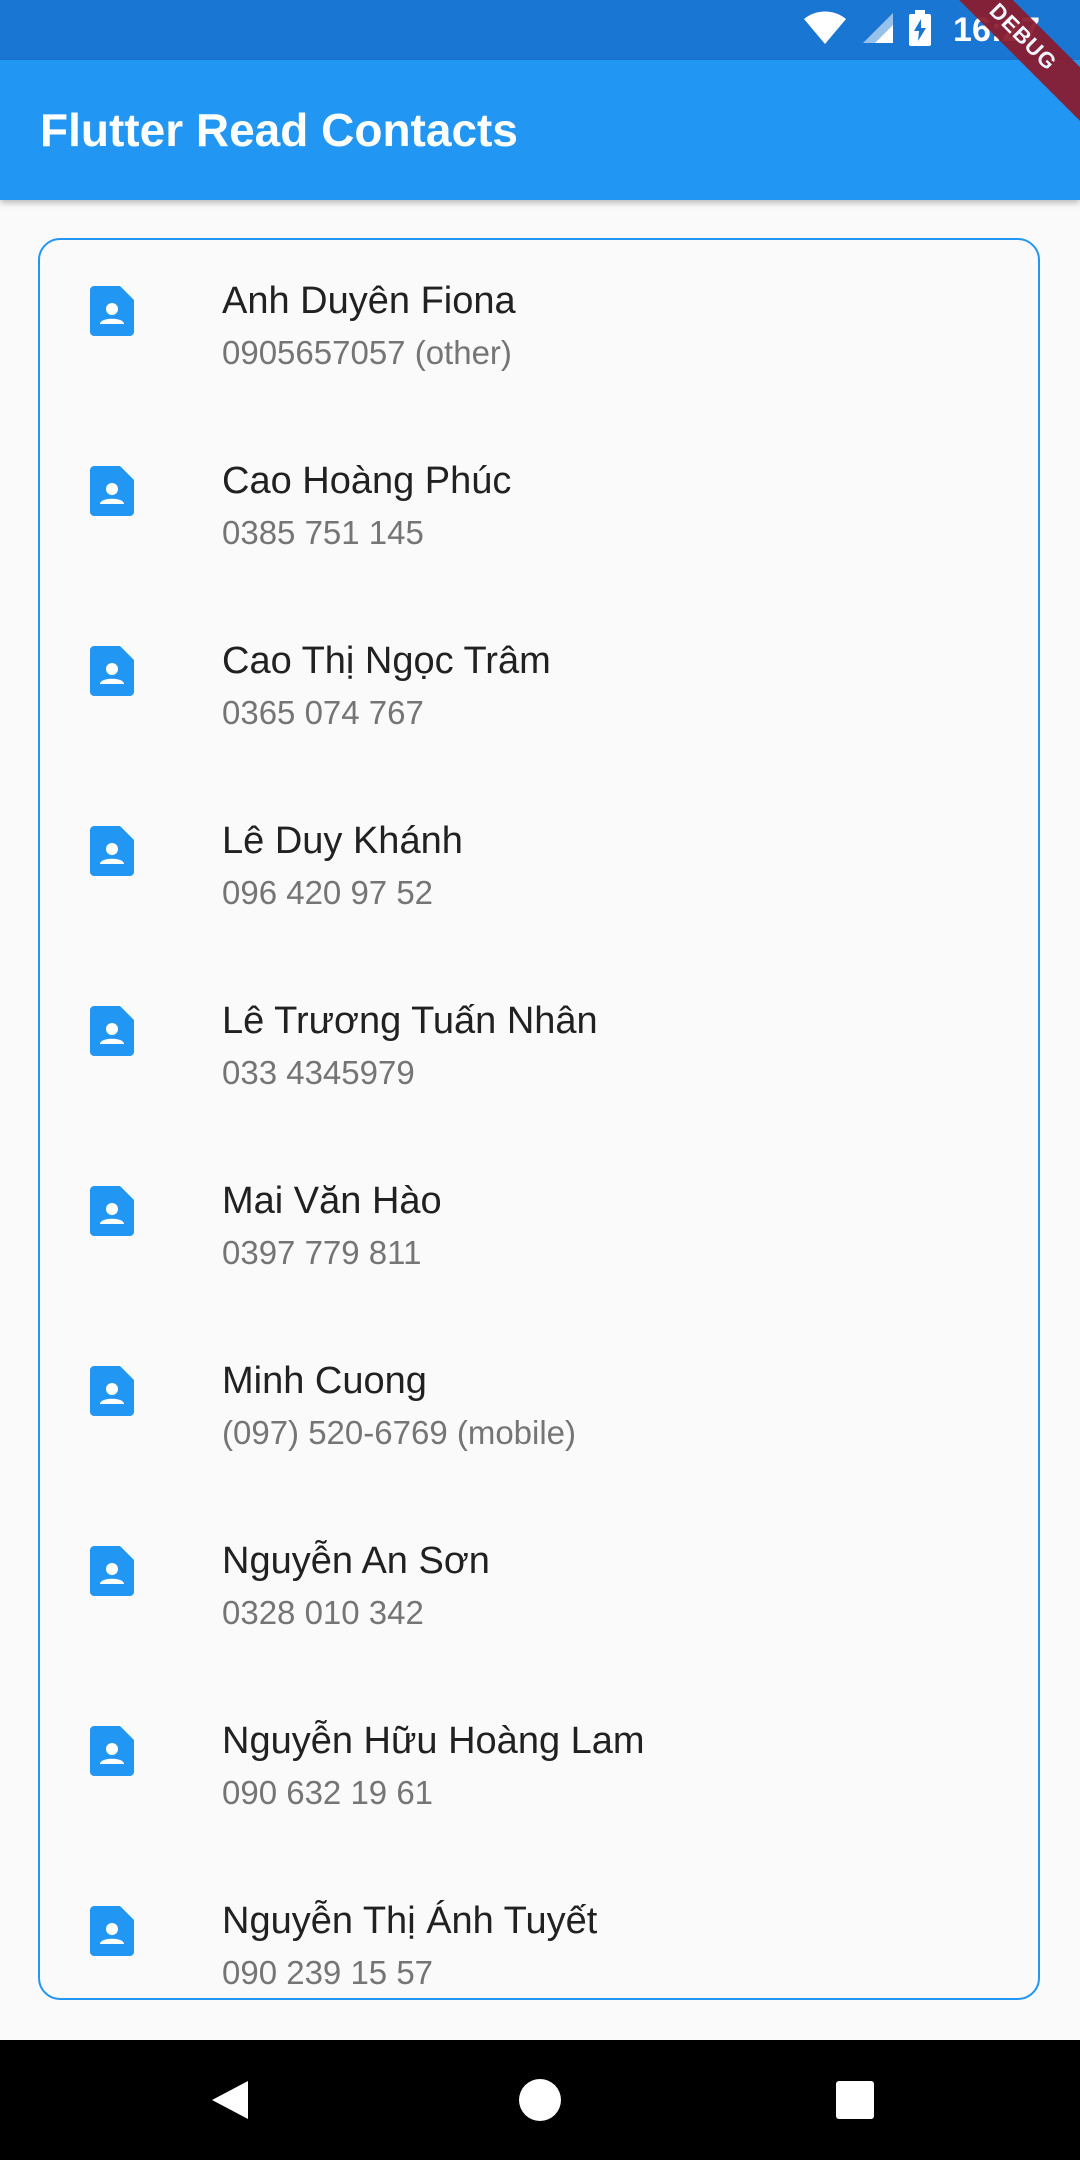 Image resolution: width=1080 pixels, height=2160 pixels. I want to click on contact-phone: 090 632 19 61, so click(328, 1792).